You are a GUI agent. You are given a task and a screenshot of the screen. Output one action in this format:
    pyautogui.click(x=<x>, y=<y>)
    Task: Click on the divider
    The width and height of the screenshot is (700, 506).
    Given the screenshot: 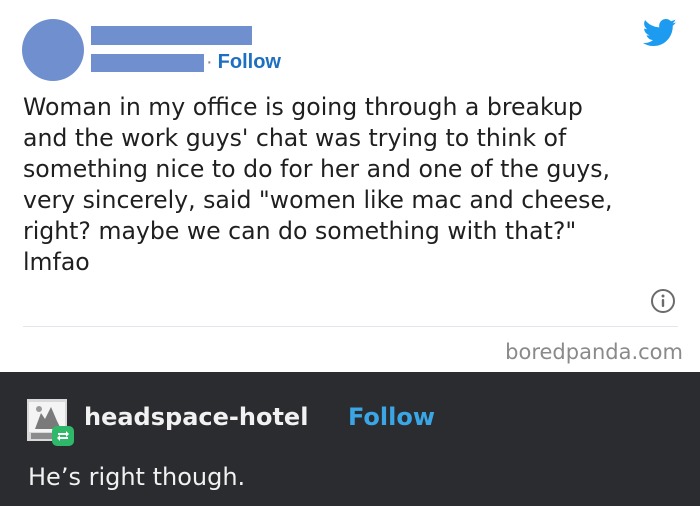 What is the action you would take?
    pyautogui.click(x=350, y=326)
    